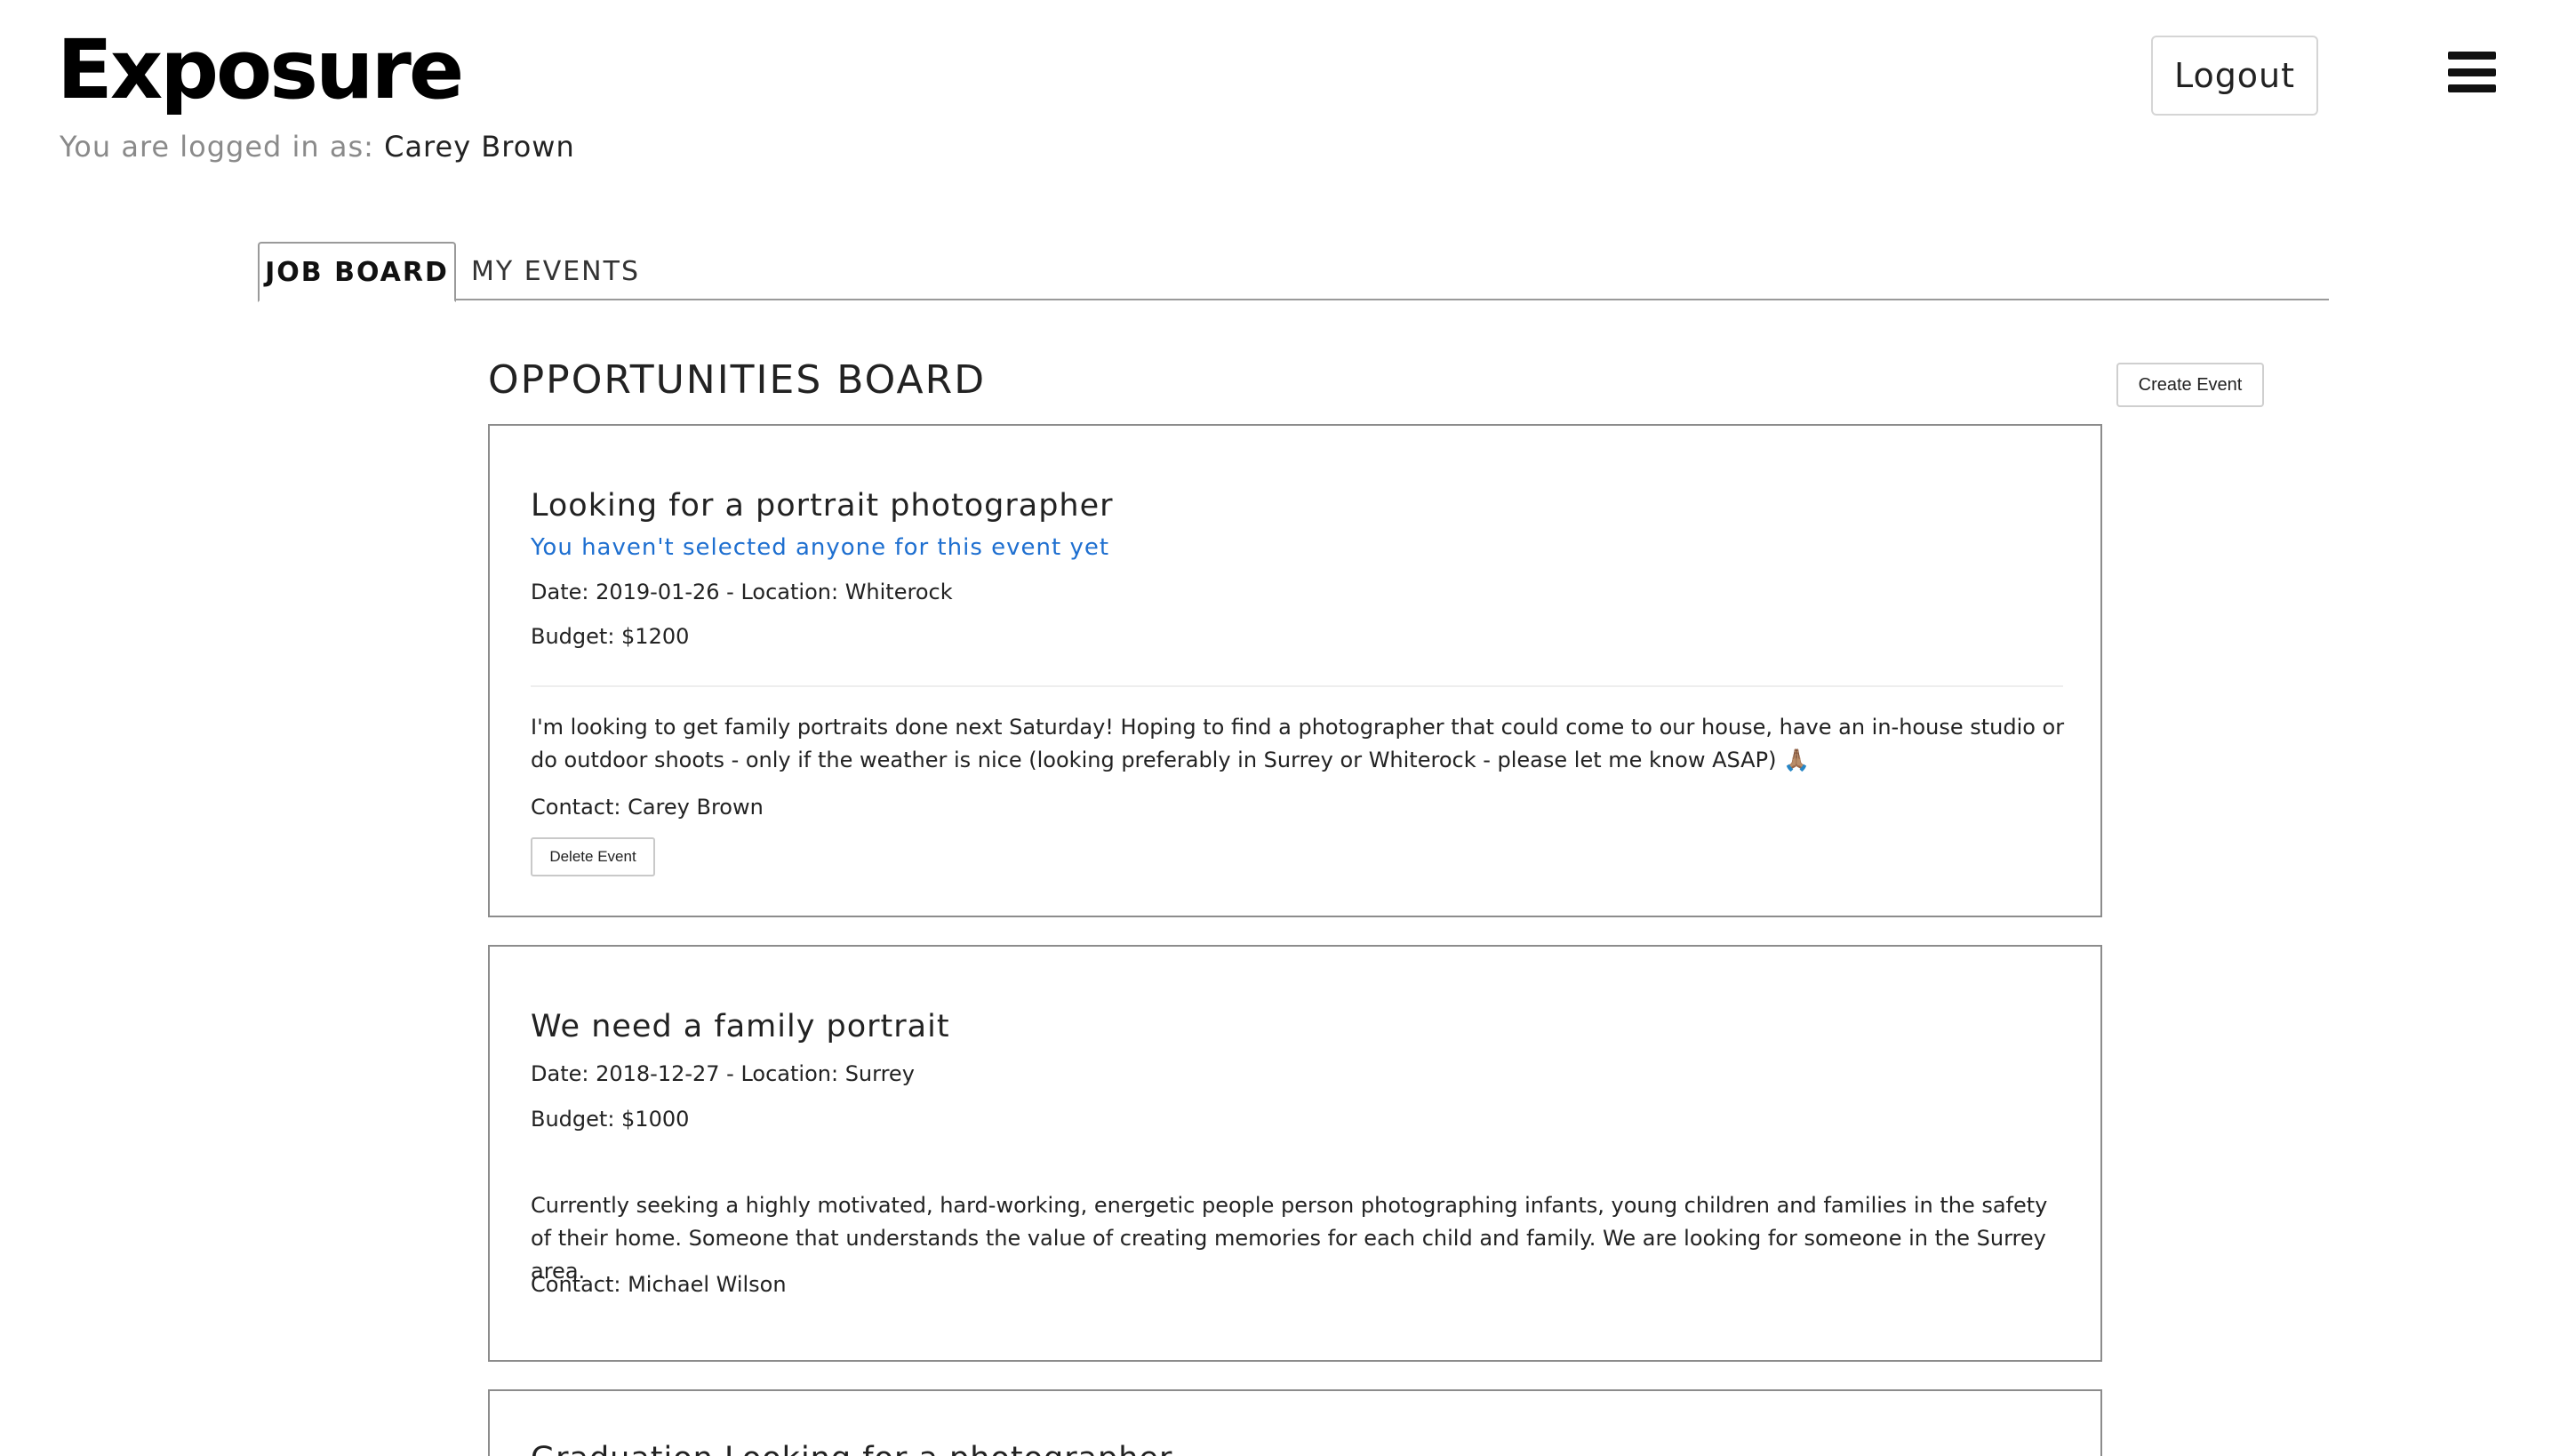  Describe the element at coordinates (740, 1026) in the screenshot. I see `event-title: We need a family portrait` at that location.